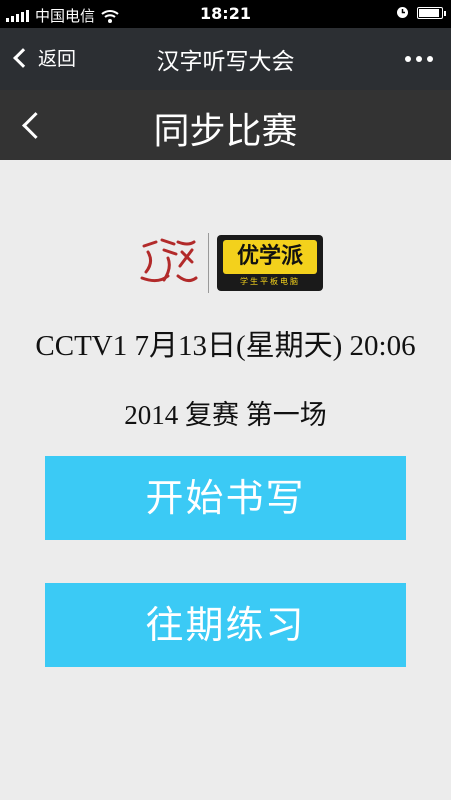 The width and height of the screenshot is (451, 800). Describe the element at coordinates (169, 260) in the screenshot. I see `hanzi-dictation-logo` at that location.